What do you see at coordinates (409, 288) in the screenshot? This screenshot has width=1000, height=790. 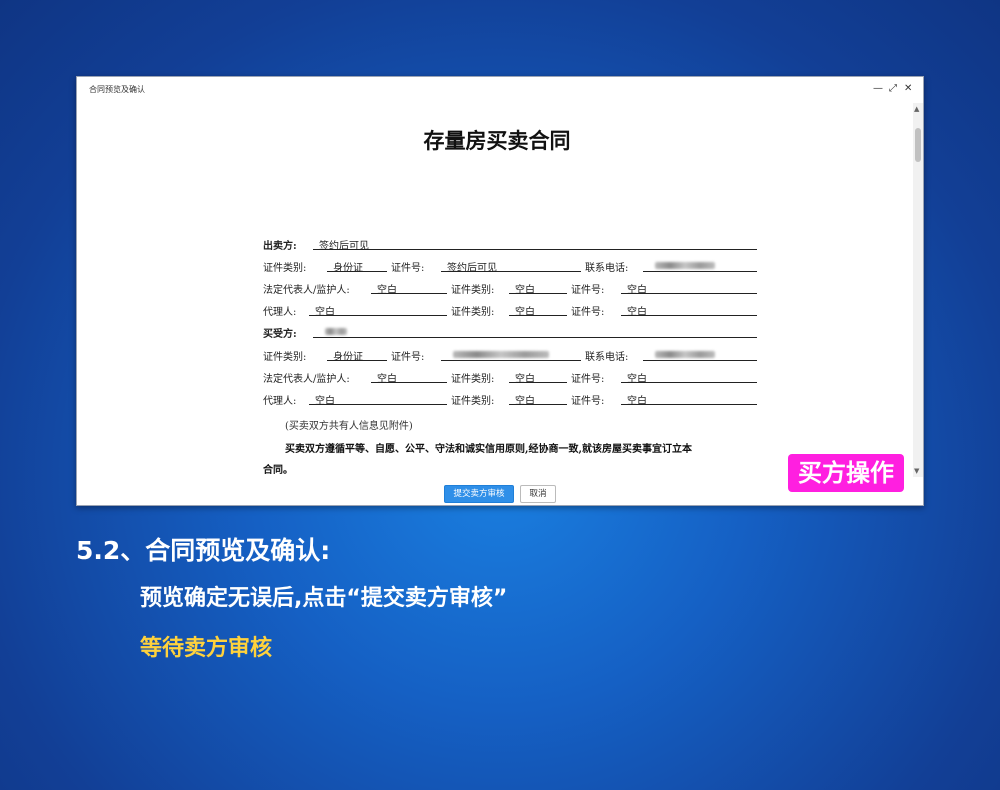 I see `seller-legal-rep: 空白` at bounding box center [409, 288].